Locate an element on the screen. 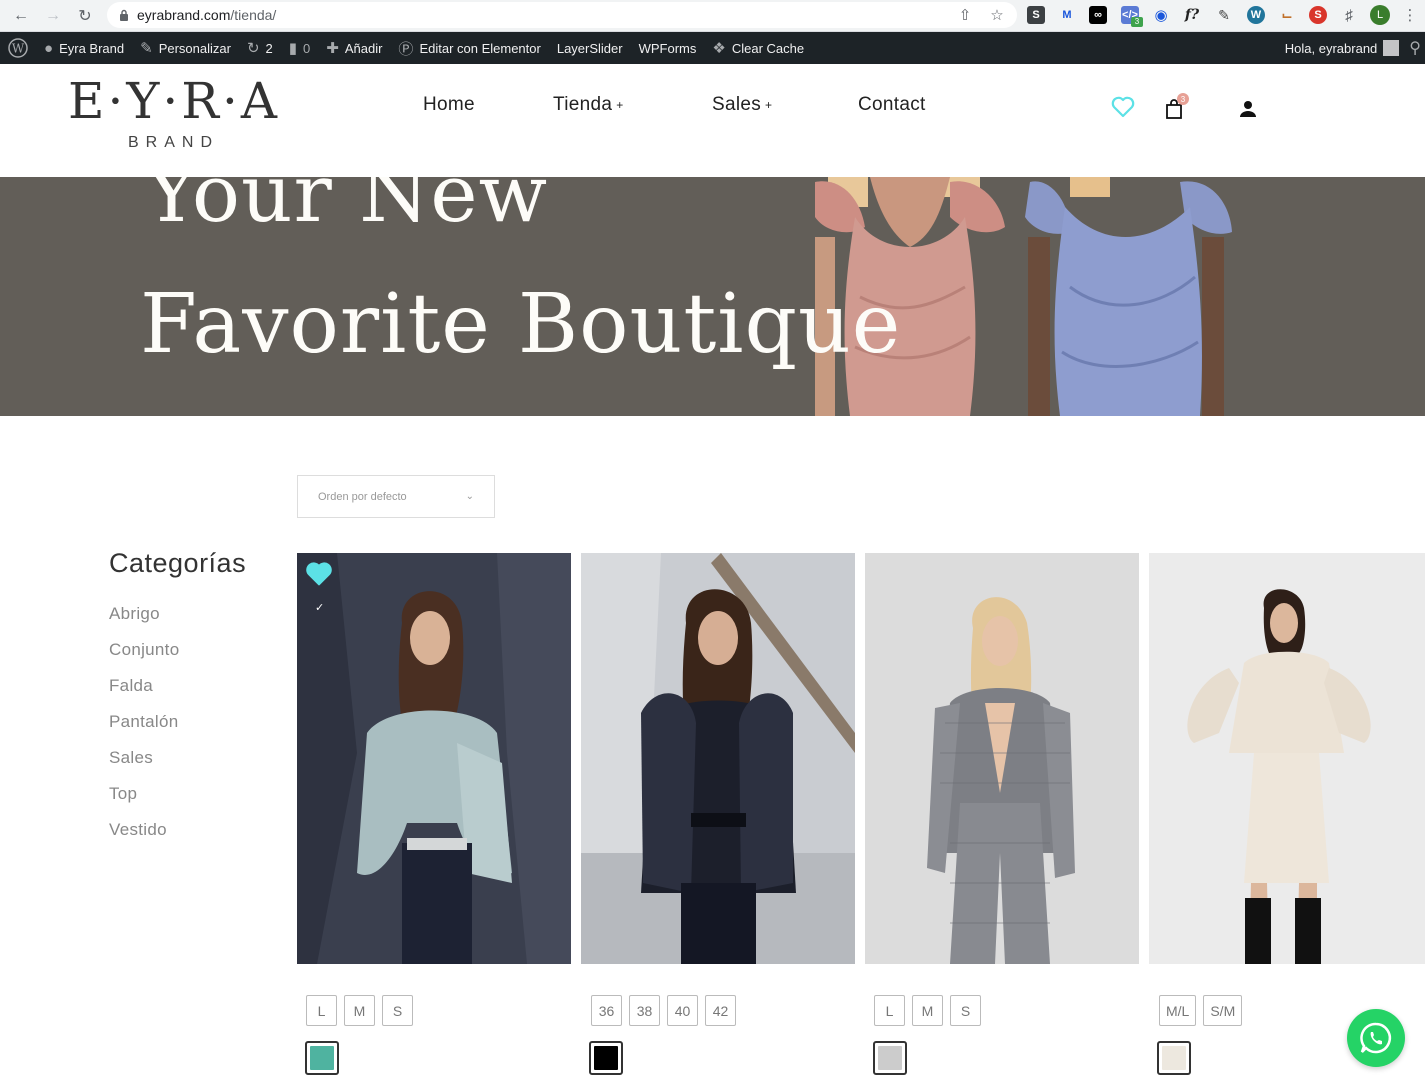 This screenshot has height=1080, width=1425. updates-icon: ↻ is located at coordinates (253, 48).